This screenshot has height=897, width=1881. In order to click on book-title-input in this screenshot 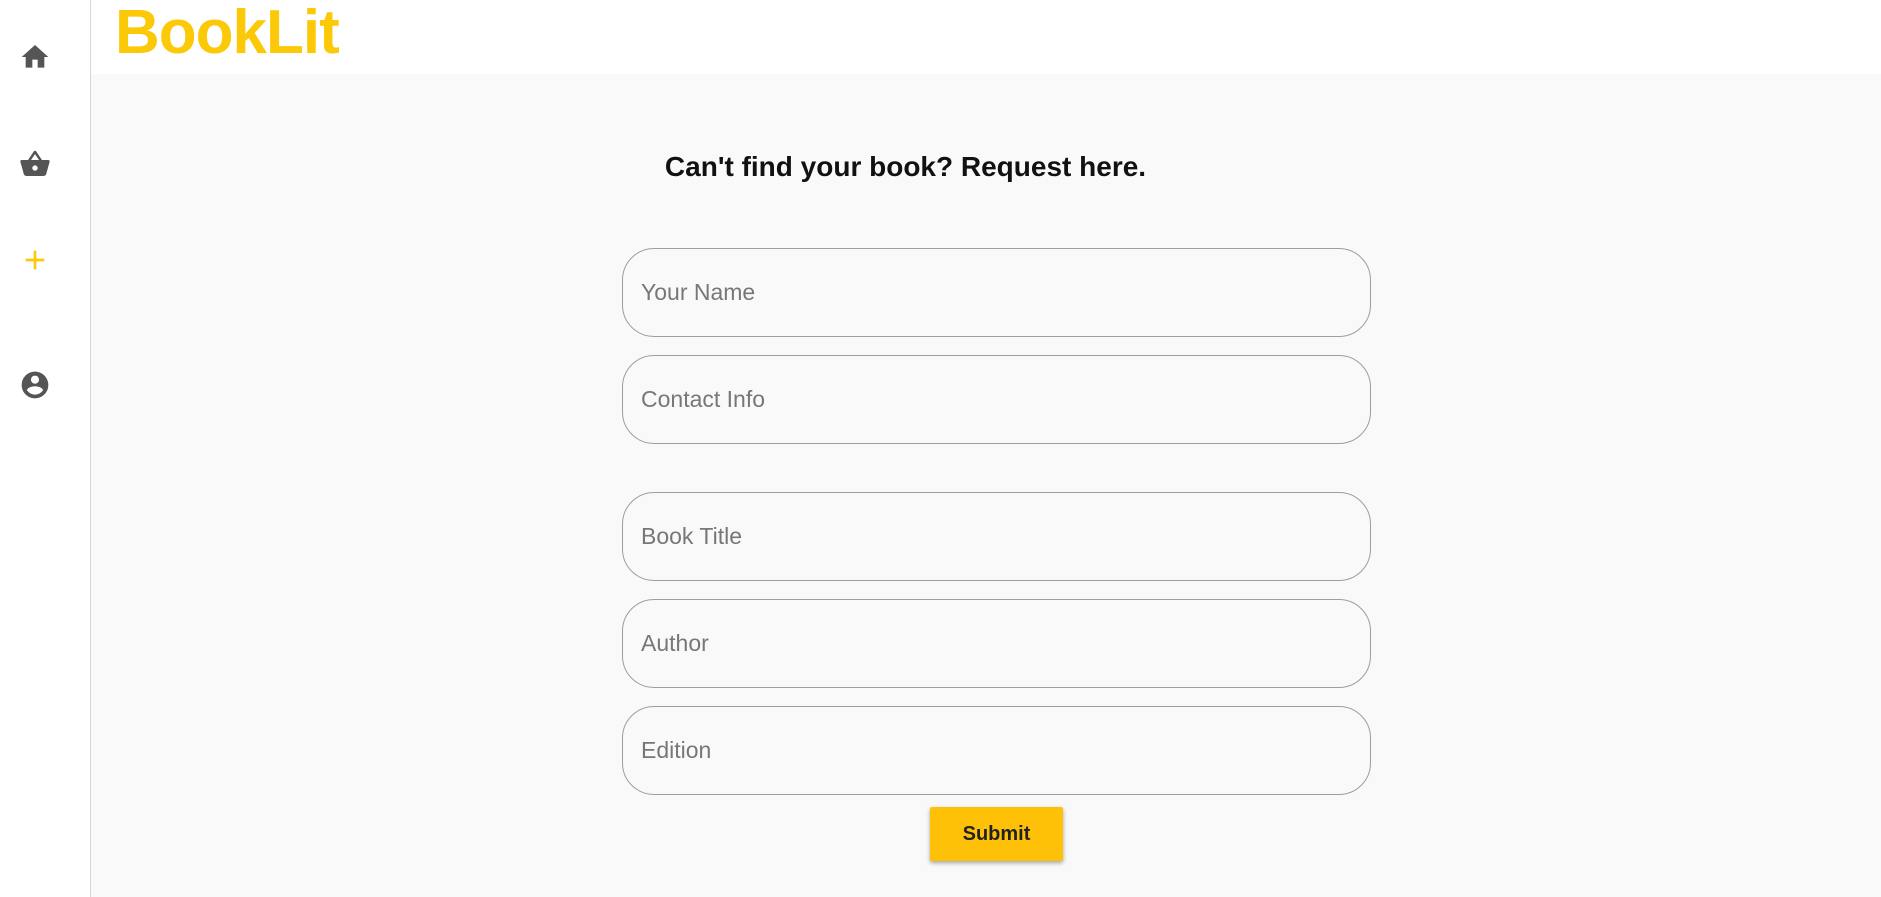, I will do `click(996, 536)`.